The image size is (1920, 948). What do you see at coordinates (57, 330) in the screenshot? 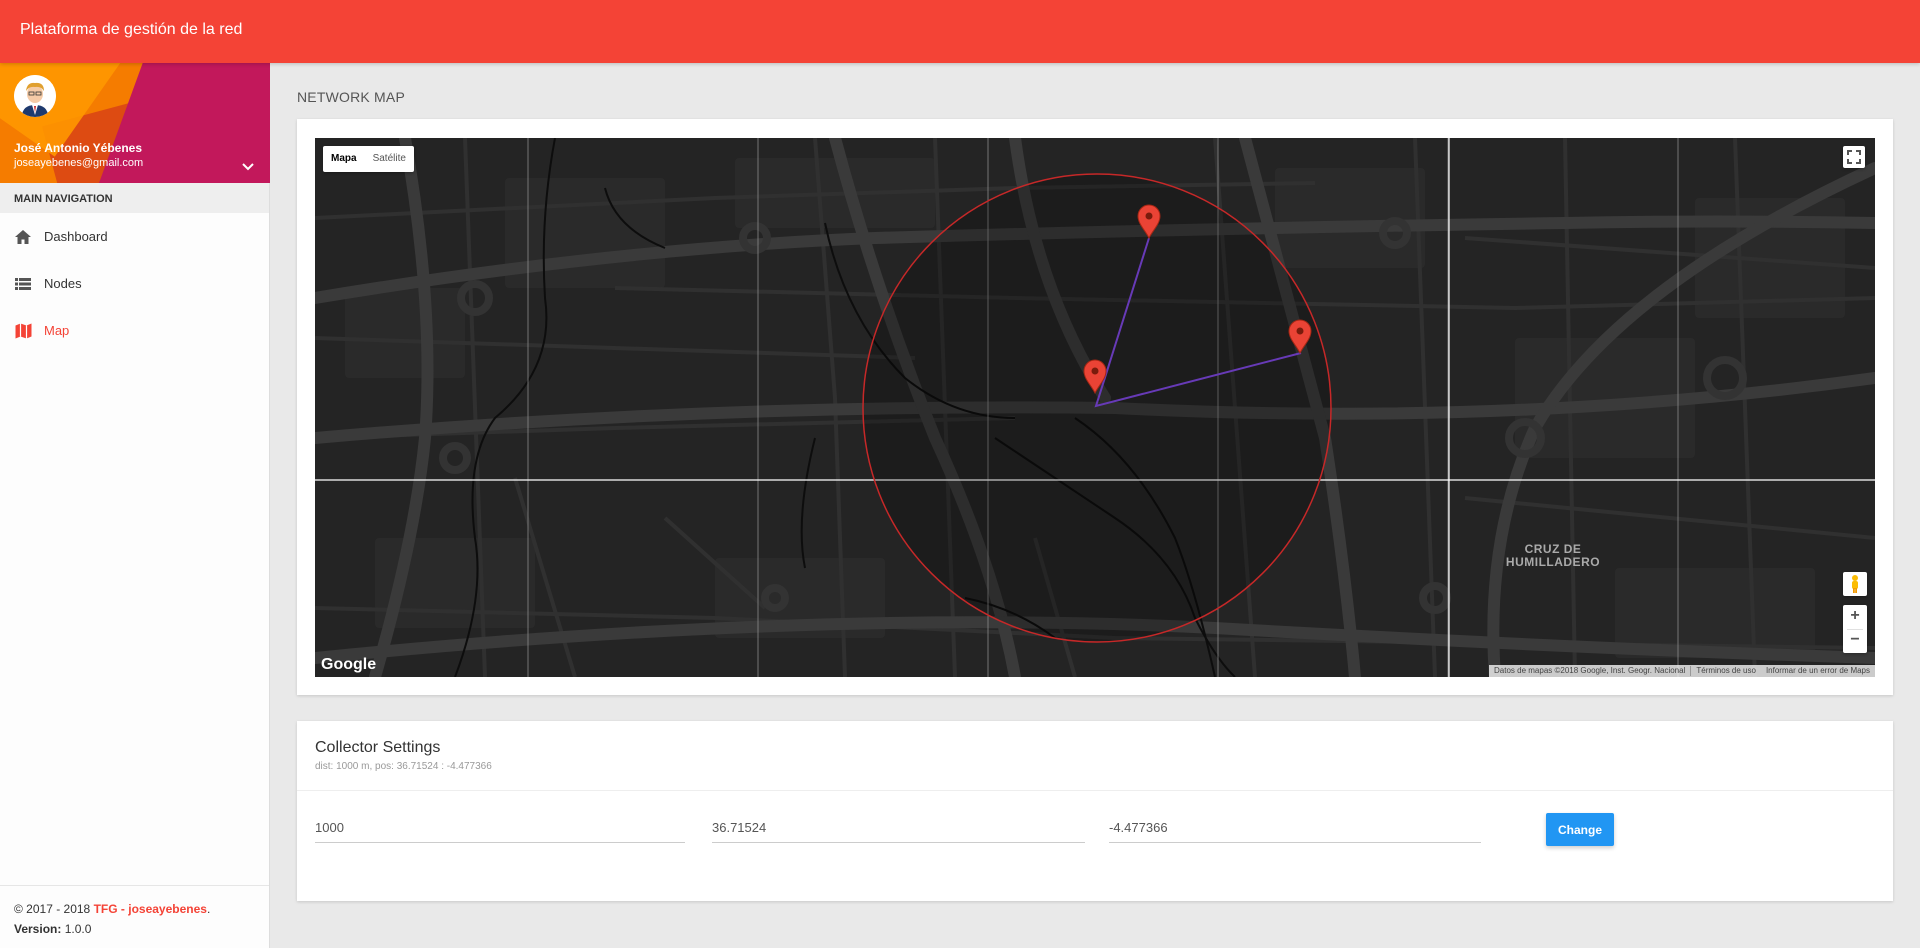
I see `sidebar-item-label: Map` at bounding box center [57, 330].